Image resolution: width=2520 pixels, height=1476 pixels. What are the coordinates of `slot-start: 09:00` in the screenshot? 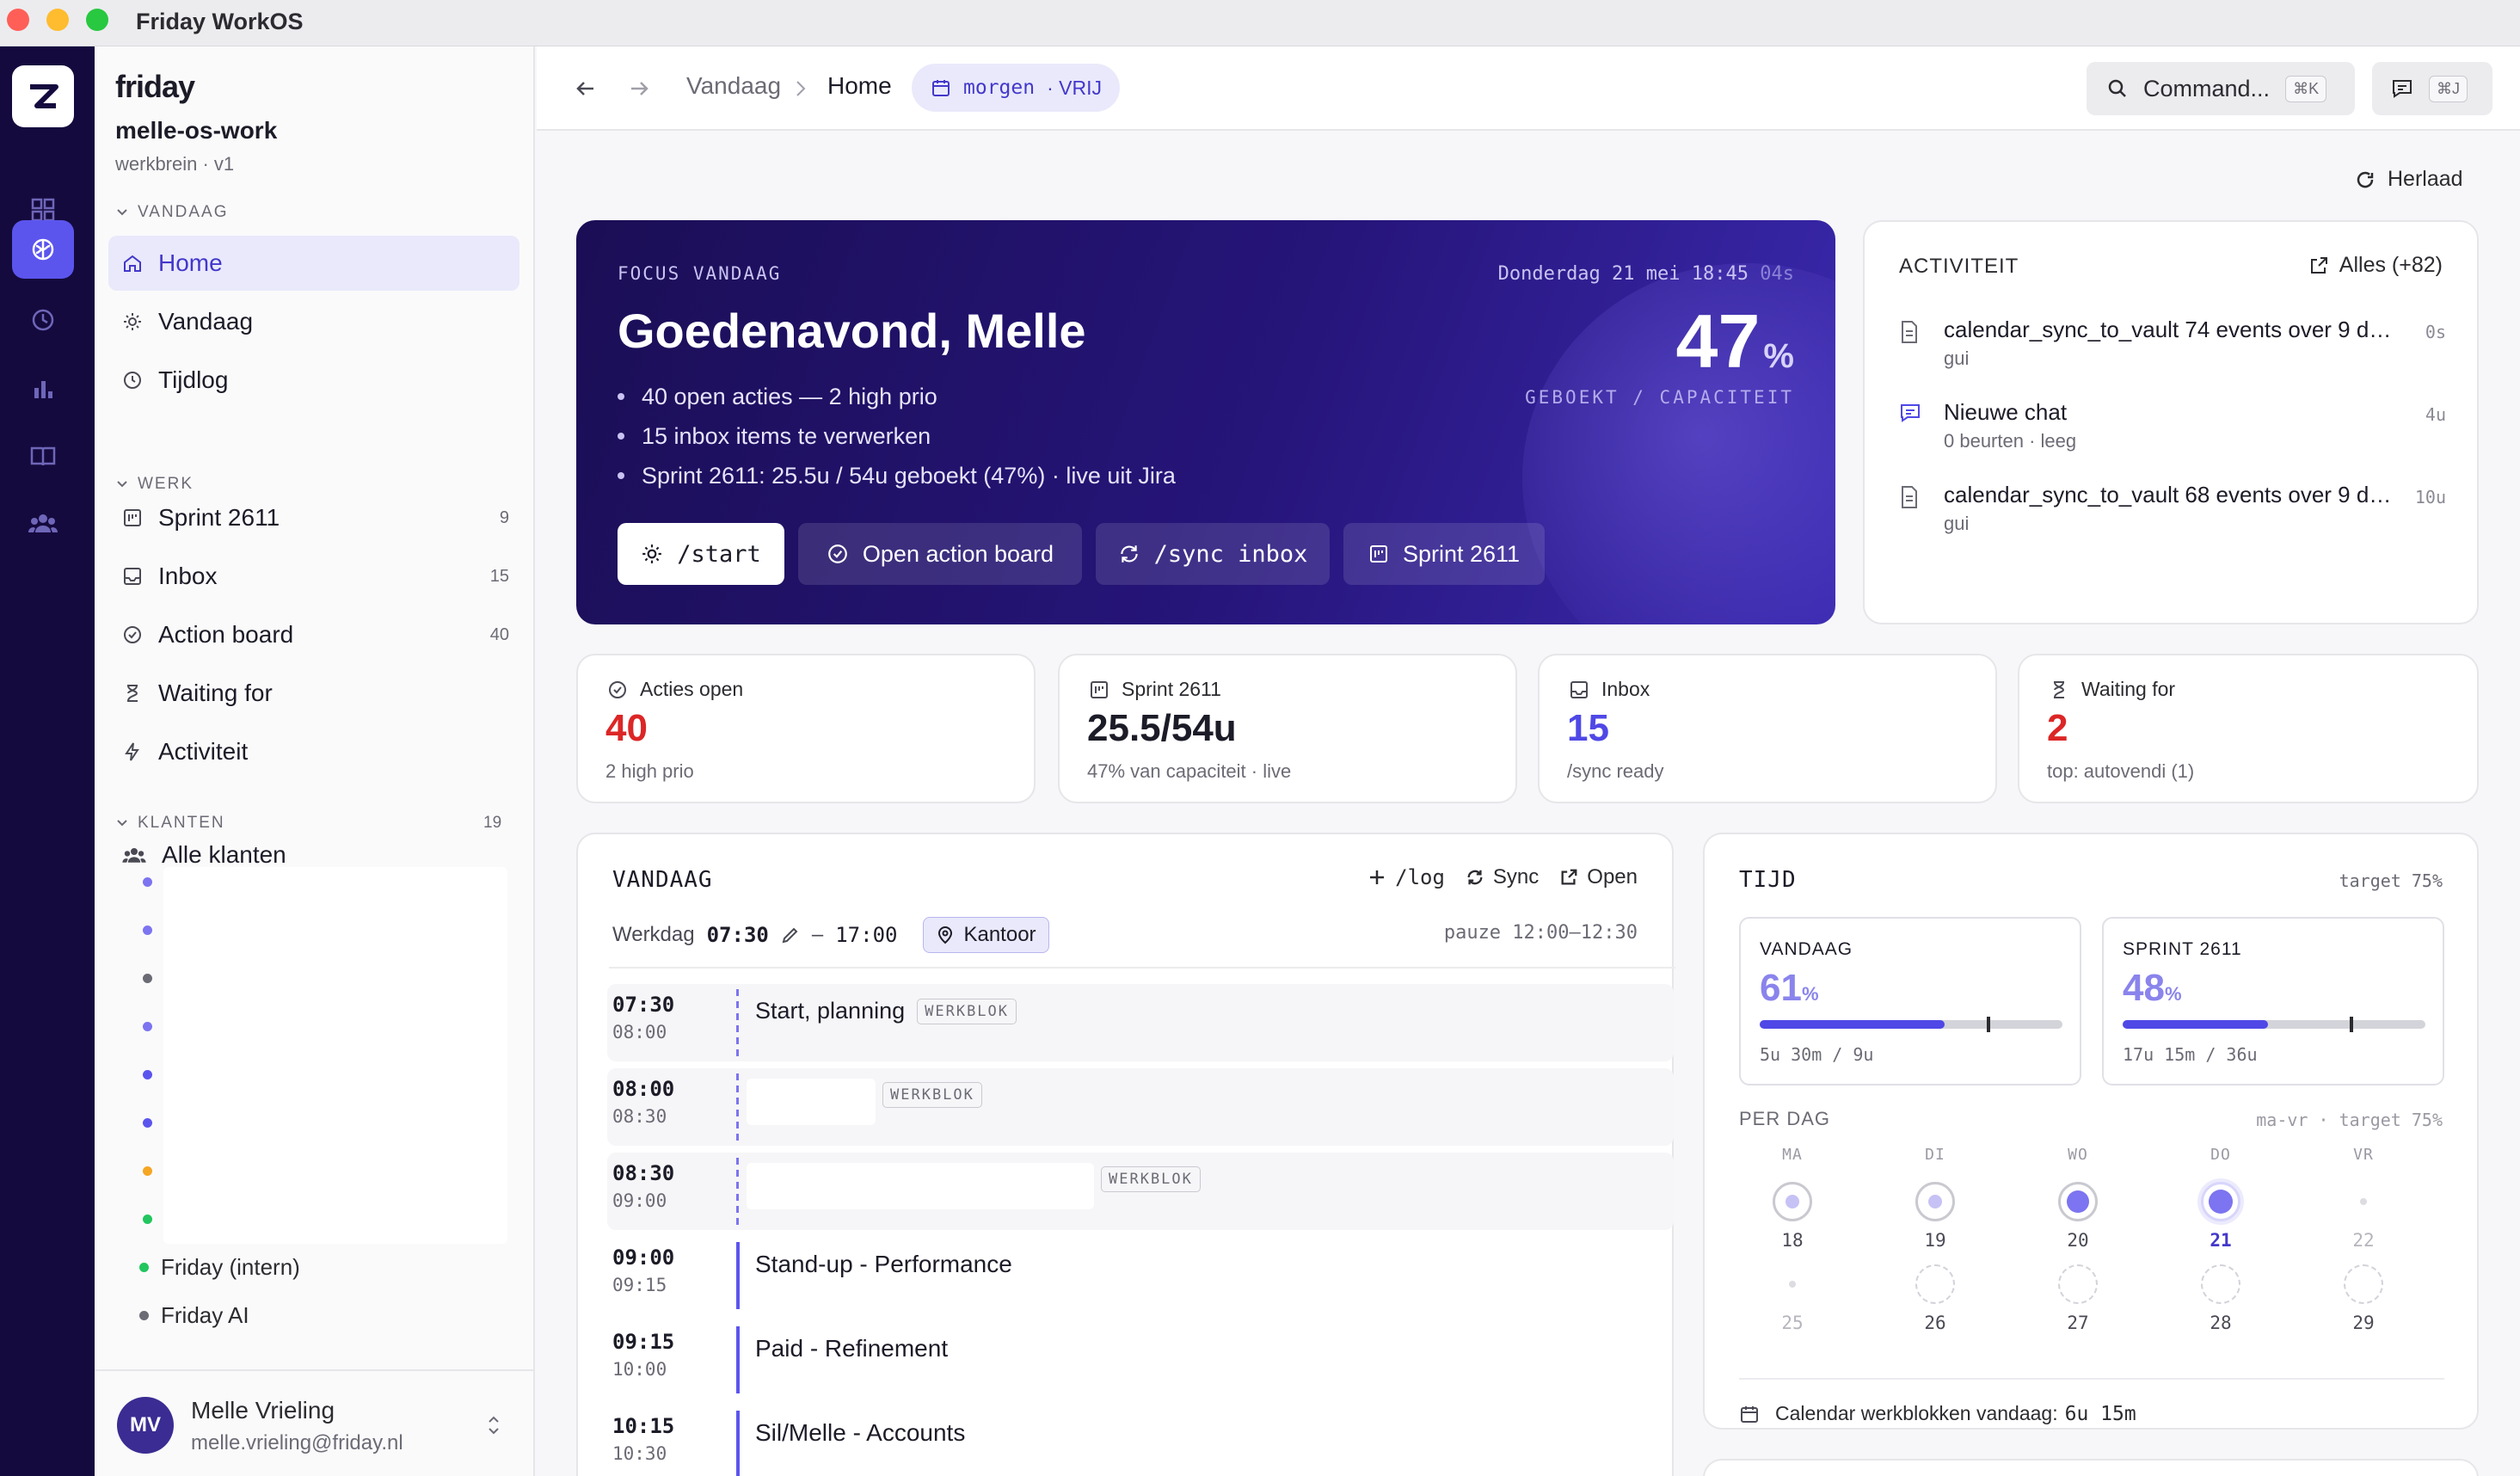 It's located at (644, 1257).